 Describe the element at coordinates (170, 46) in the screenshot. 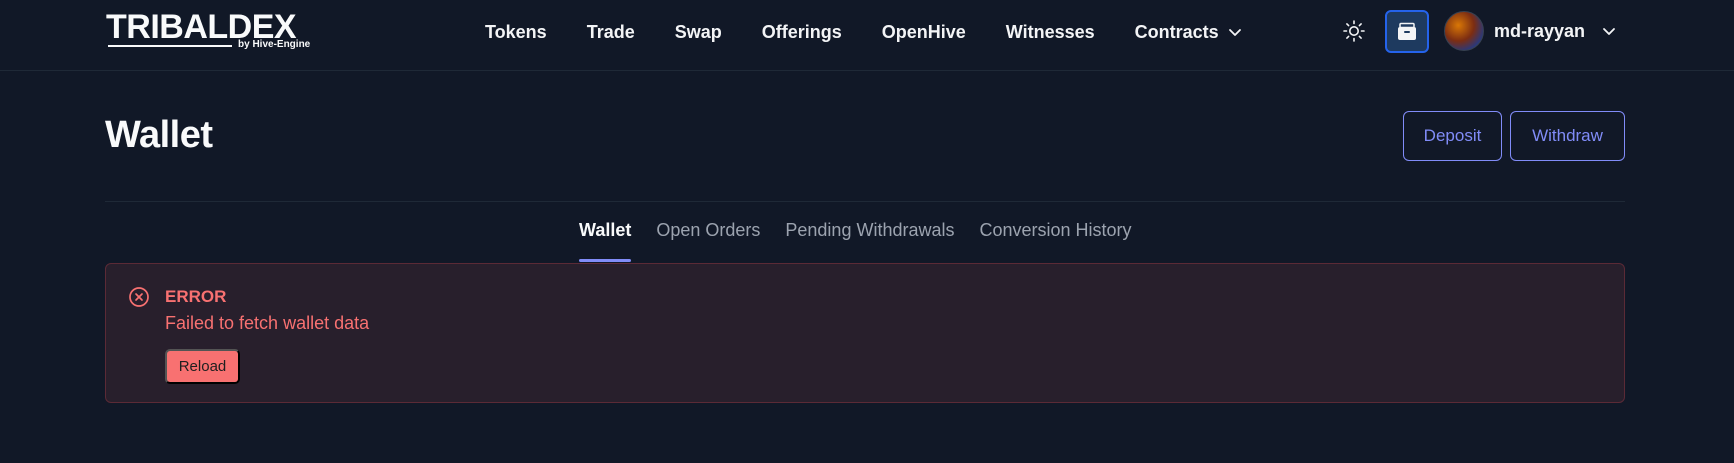

I see `logo-underline` at that location.